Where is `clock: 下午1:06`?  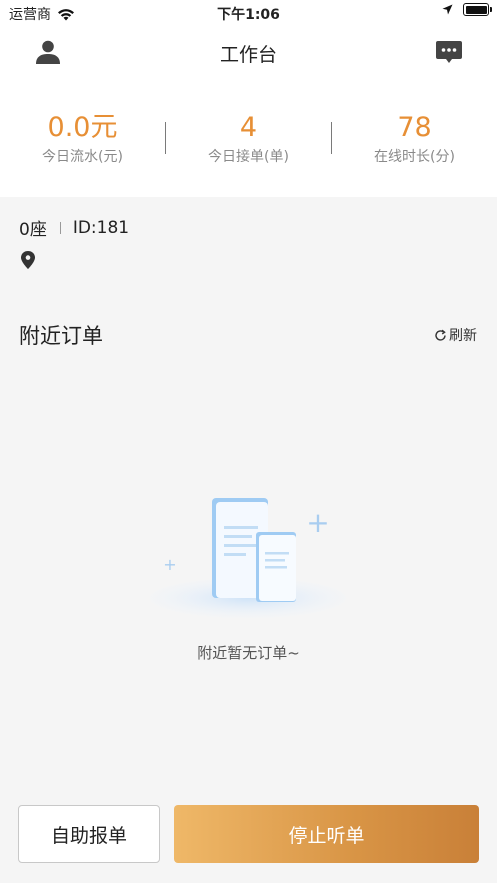
clock: 下午1:06 is located at coordinates (248, 15).